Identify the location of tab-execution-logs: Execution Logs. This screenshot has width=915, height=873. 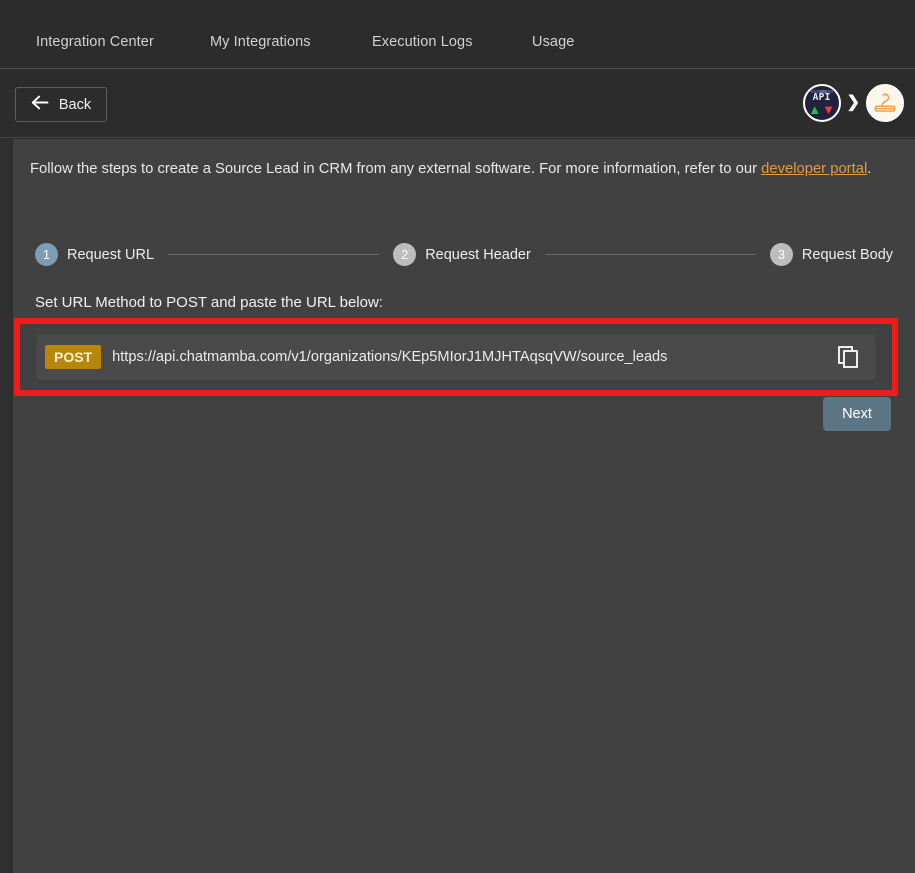
(452, 42).